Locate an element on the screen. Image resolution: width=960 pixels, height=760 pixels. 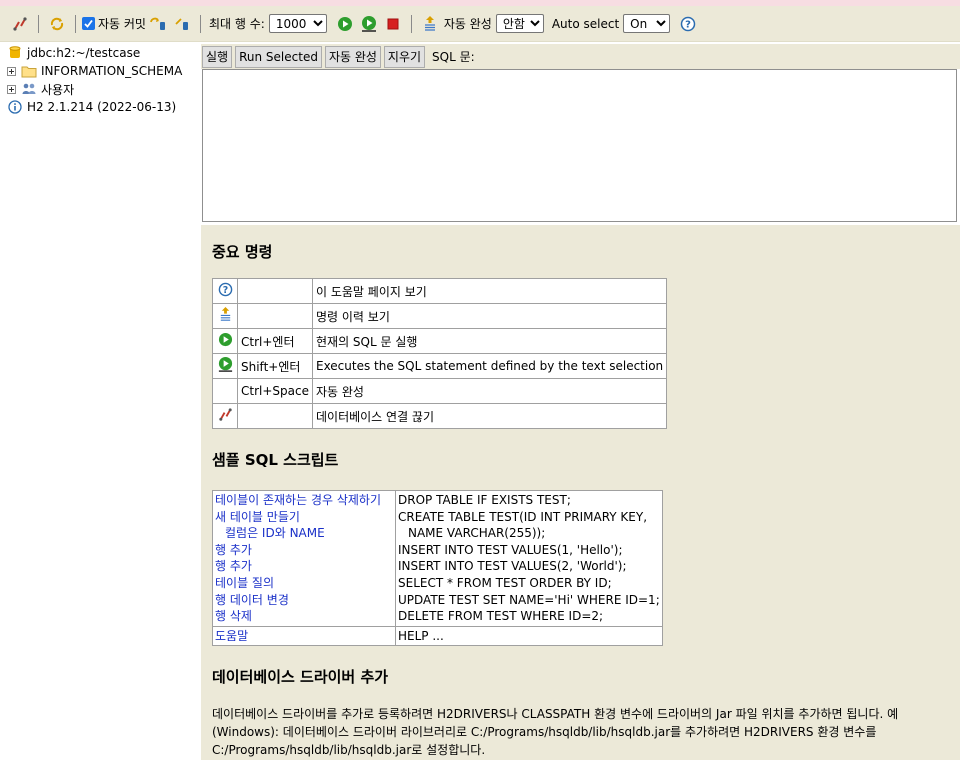
table-row: Ctrl+엔터 현재의 SQL 문 실행 is located at coordinates (440, 341).